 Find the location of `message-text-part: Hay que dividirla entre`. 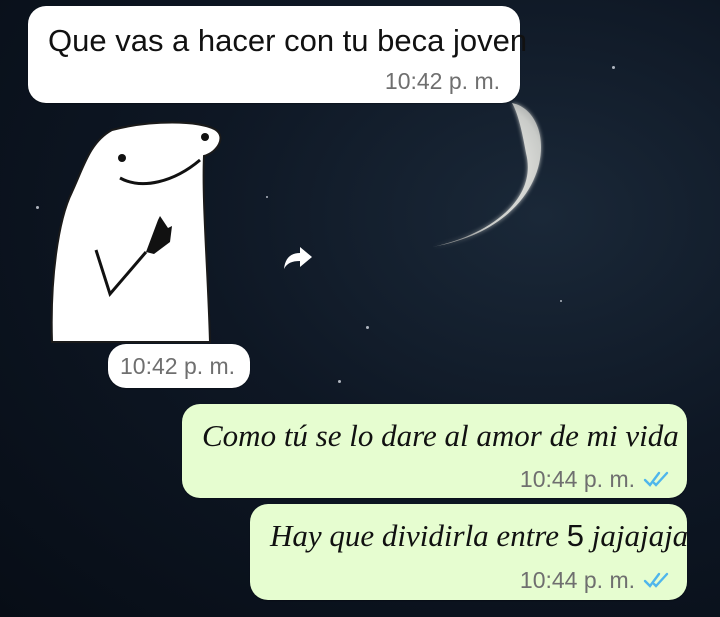

message-text-part: Hay que dividirla entre is located at coordinates (418, 535).